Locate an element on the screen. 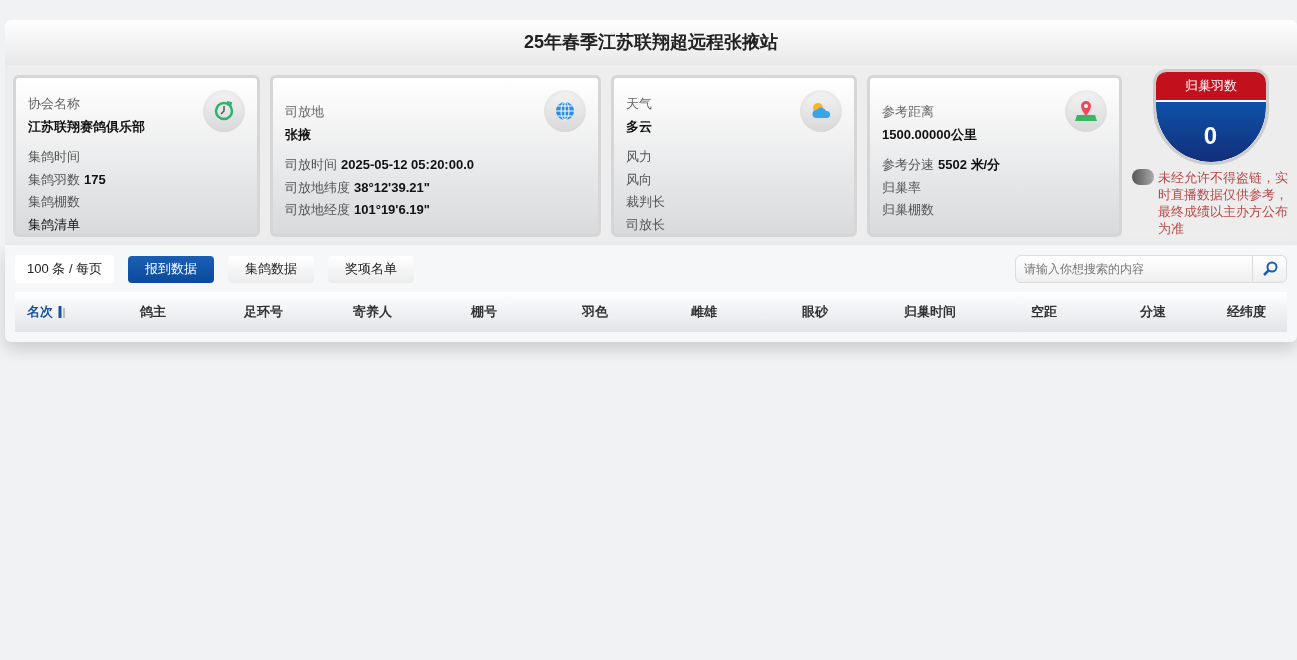  list-link: 集鸽清单 is located at coordinates (115, 224).